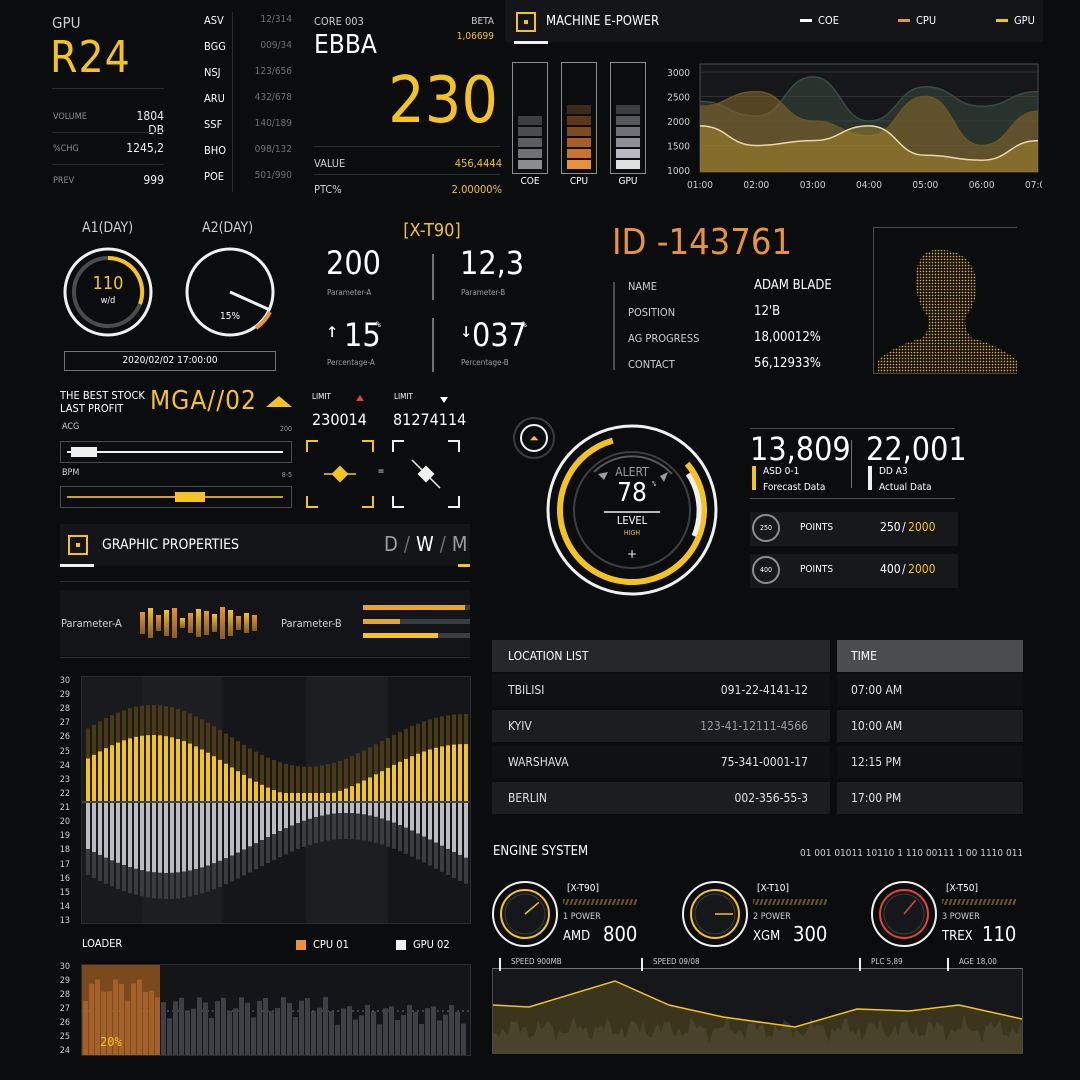  What do you see at coordinates (108, 283) in the screenshot?
I see `a1-value: 110` at bounding box center [108, 283].